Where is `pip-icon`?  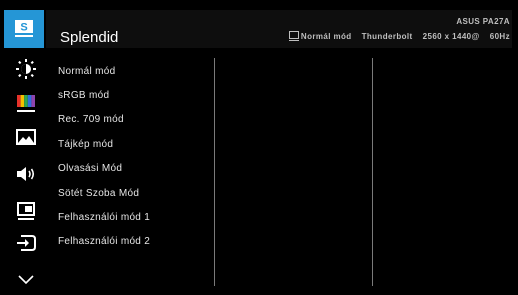
pip-icon is located at coordinates (26, 210).